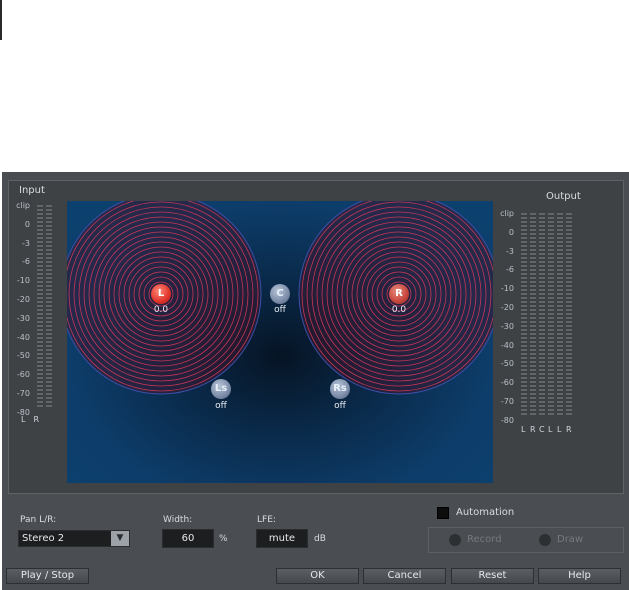  I want to click on input-scale: clip 0 -3 -6 -10 -20 -30 -40 -50 -60 -70 -80, so click(22, 314).